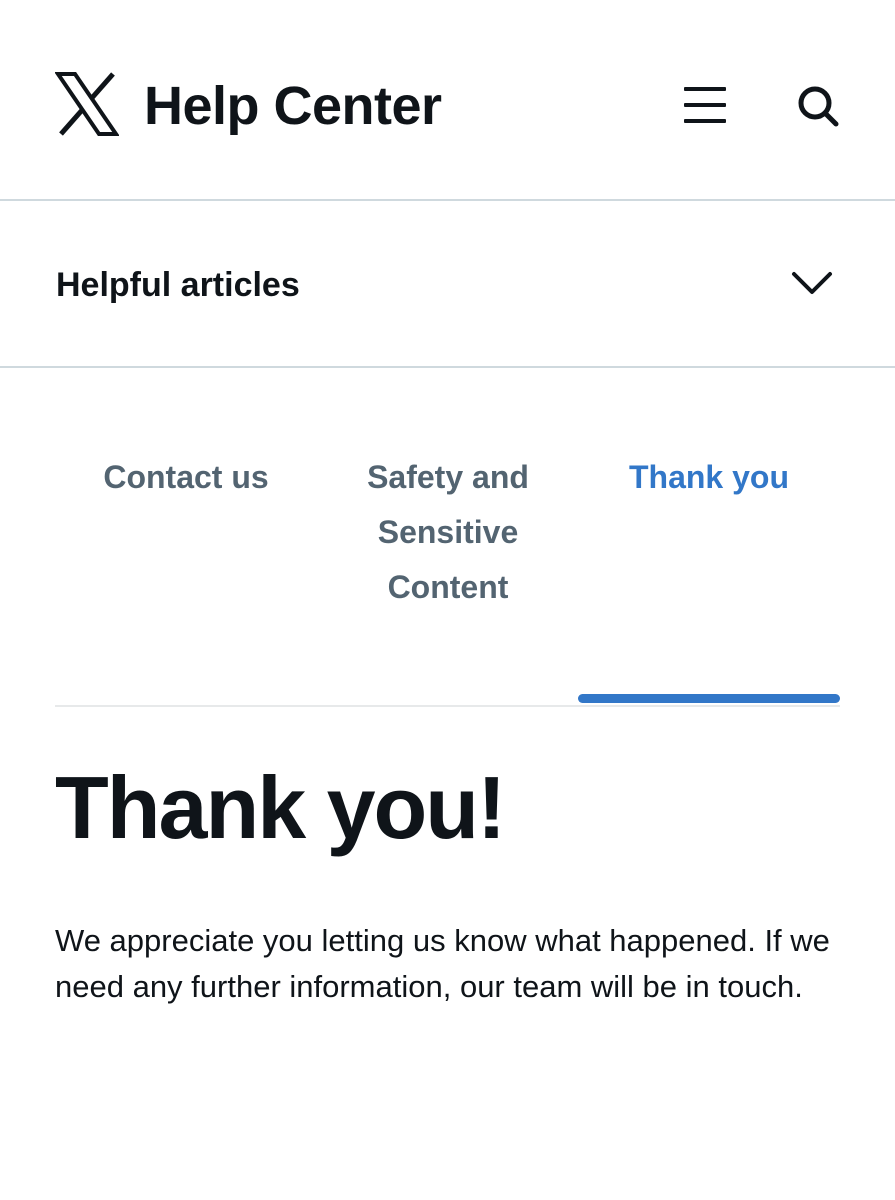 The image size is (895, 1200). What do you see at coordinates (818, 106) in the screenshot?
I see `search-icon` at bounding box center [818, 106].